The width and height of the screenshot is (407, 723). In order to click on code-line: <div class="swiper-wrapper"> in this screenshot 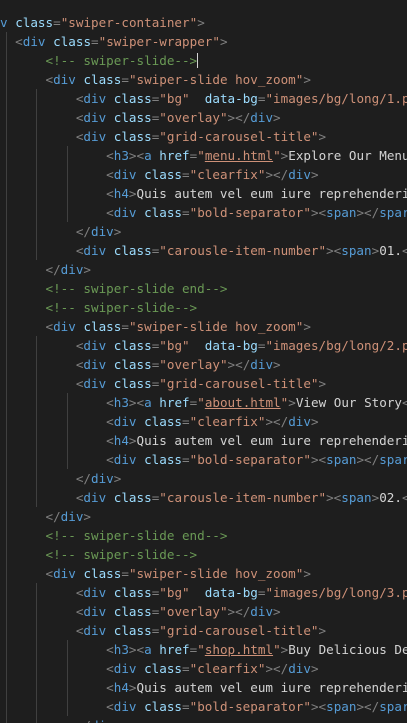, I will do `click(114, 41)`.